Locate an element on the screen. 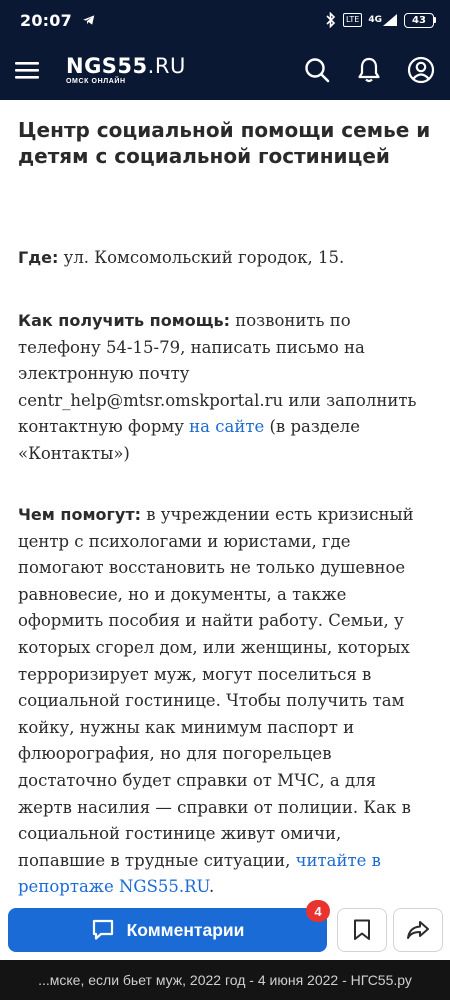 The image size is (450, 1000). bookmark-icon is located at coordinates (362, 929).